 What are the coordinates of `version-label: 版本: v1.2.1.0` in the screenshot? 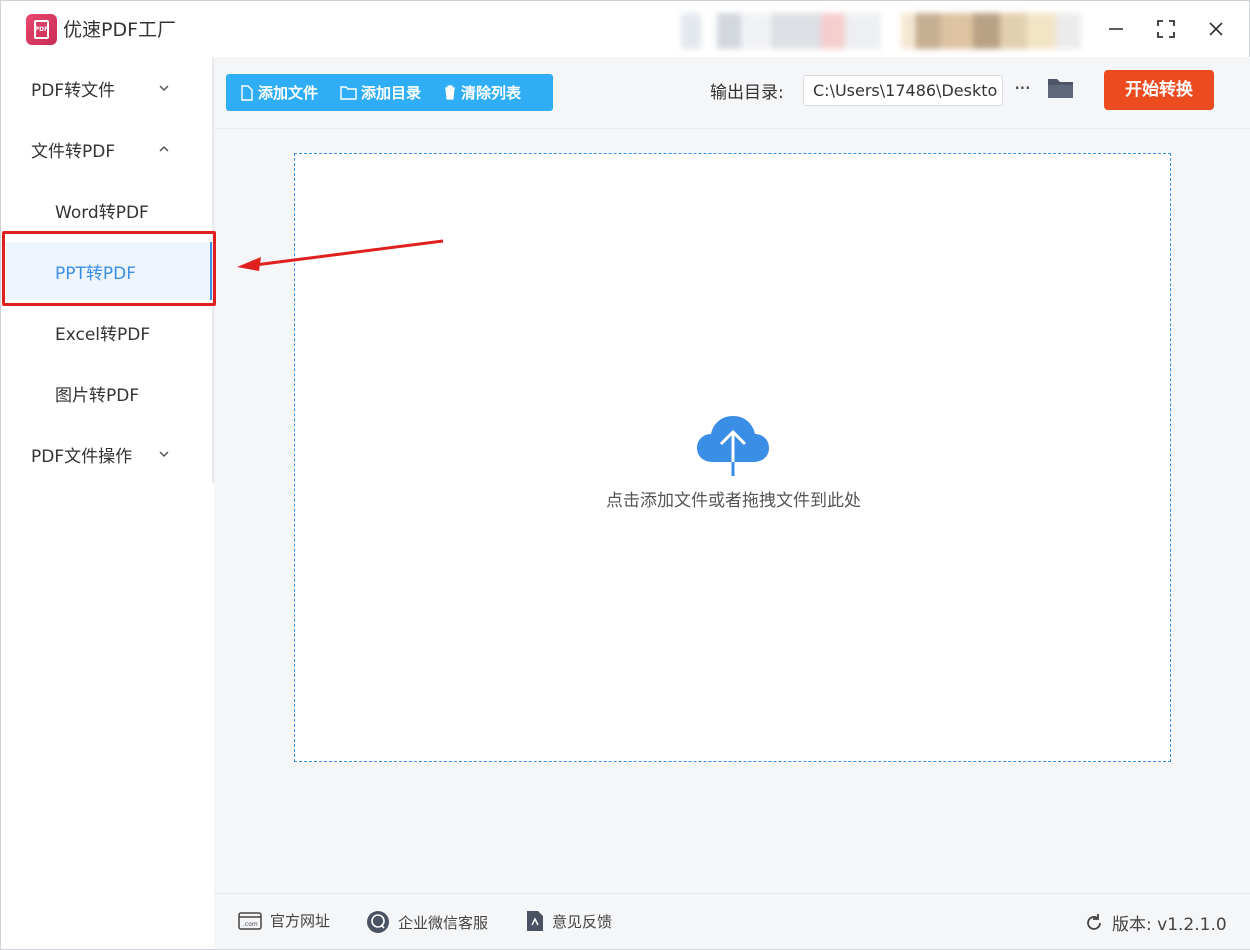 It's located at (1169, 925).